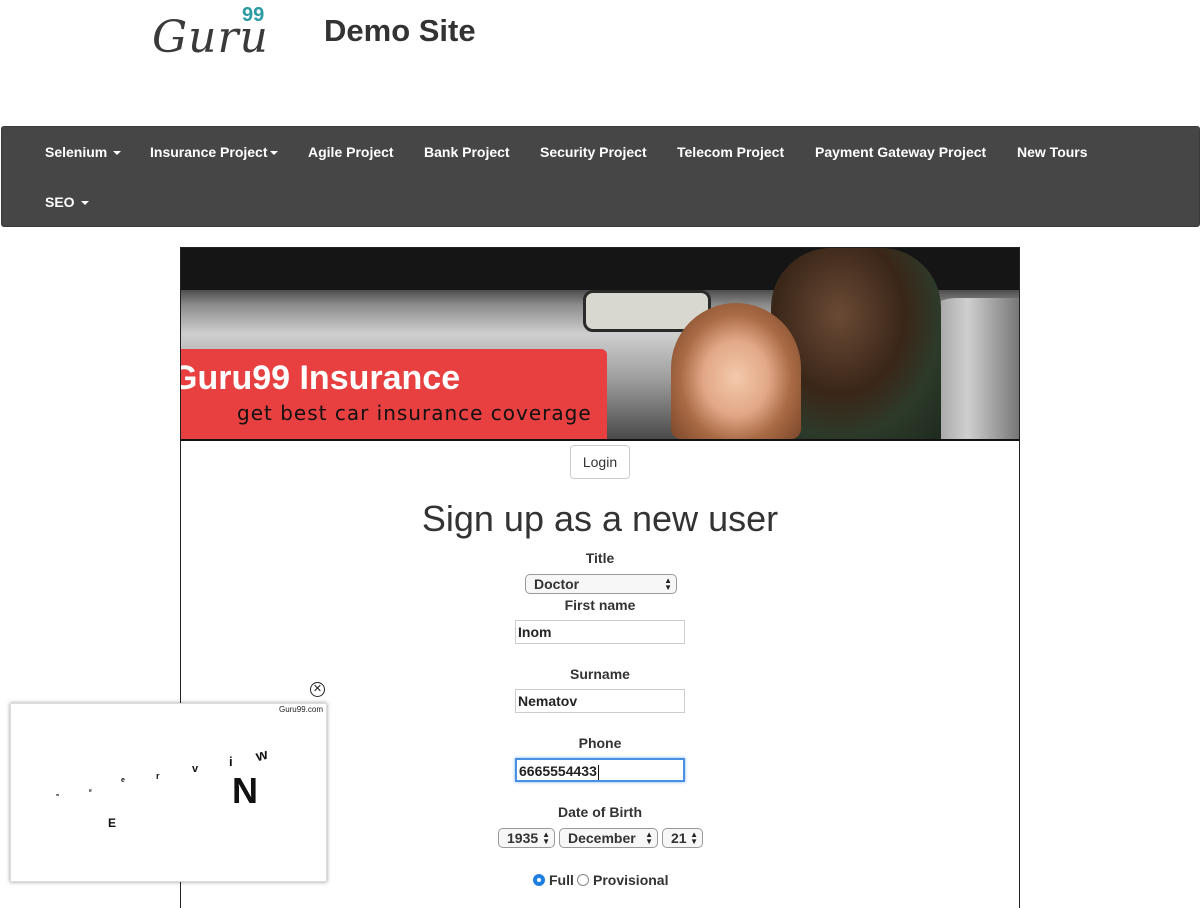 Image resolution: width=1200 pixels, height=908 pixels. I want to click on license-provisional-radio, so click(583, 880).